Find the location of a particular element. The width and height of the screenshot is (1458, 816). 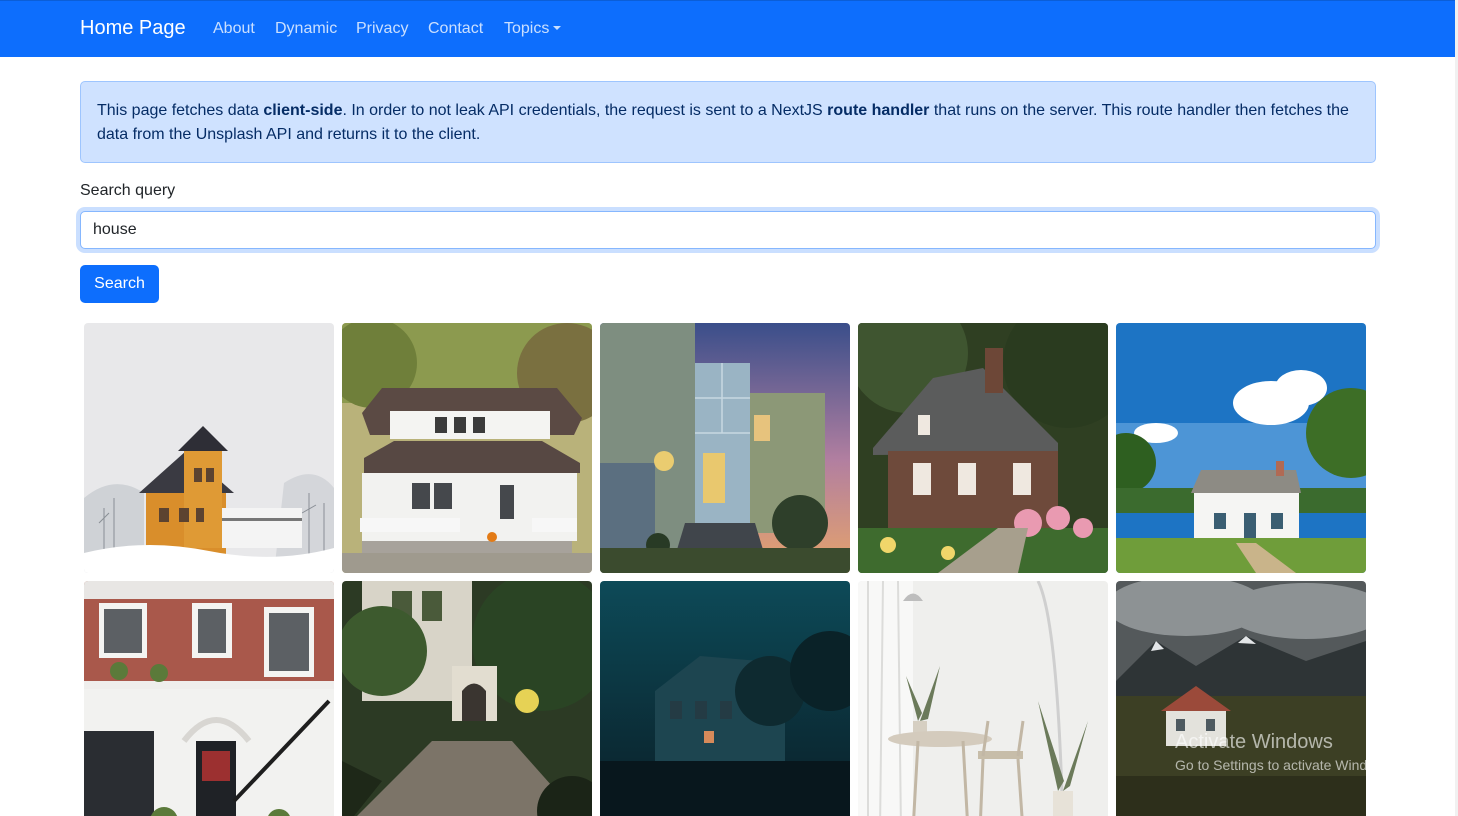

nav-dropdown-topics-label: Topics is located at coordinates (527, 28).